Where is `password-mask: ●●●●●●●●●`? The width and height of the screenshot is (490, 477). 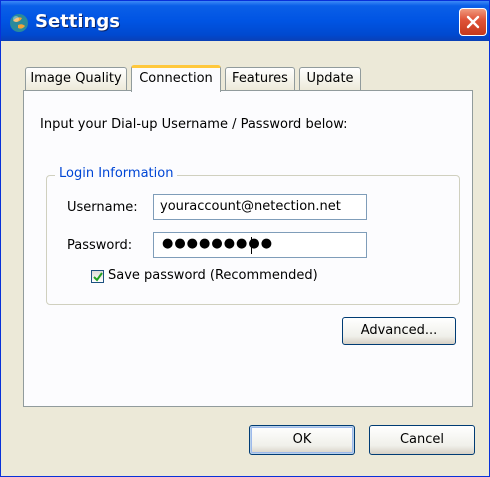 password-mask: ●●●●●●●●● is located at coordinates (218, 243).